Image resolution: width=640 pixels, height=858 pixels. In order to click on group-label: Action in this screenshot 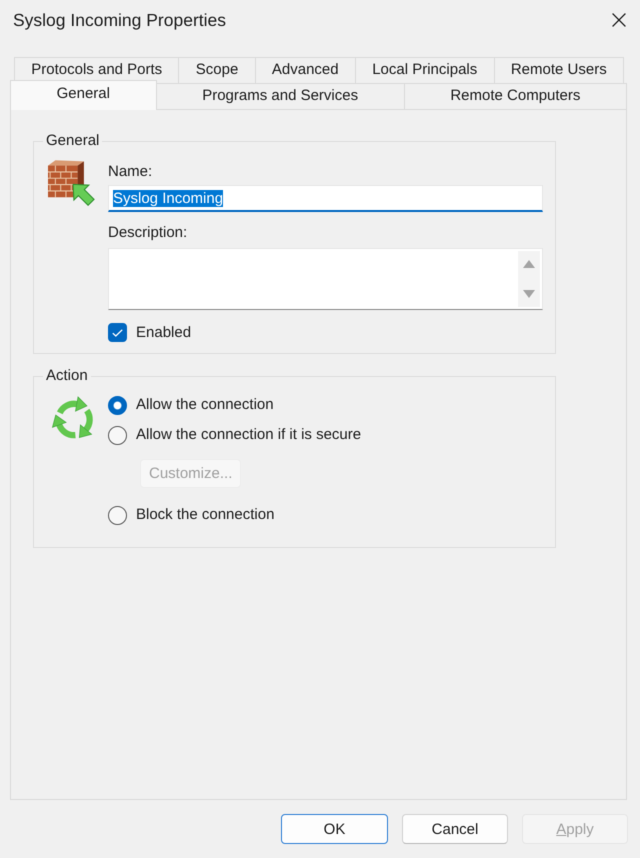, I will do `click(67, 376)`.